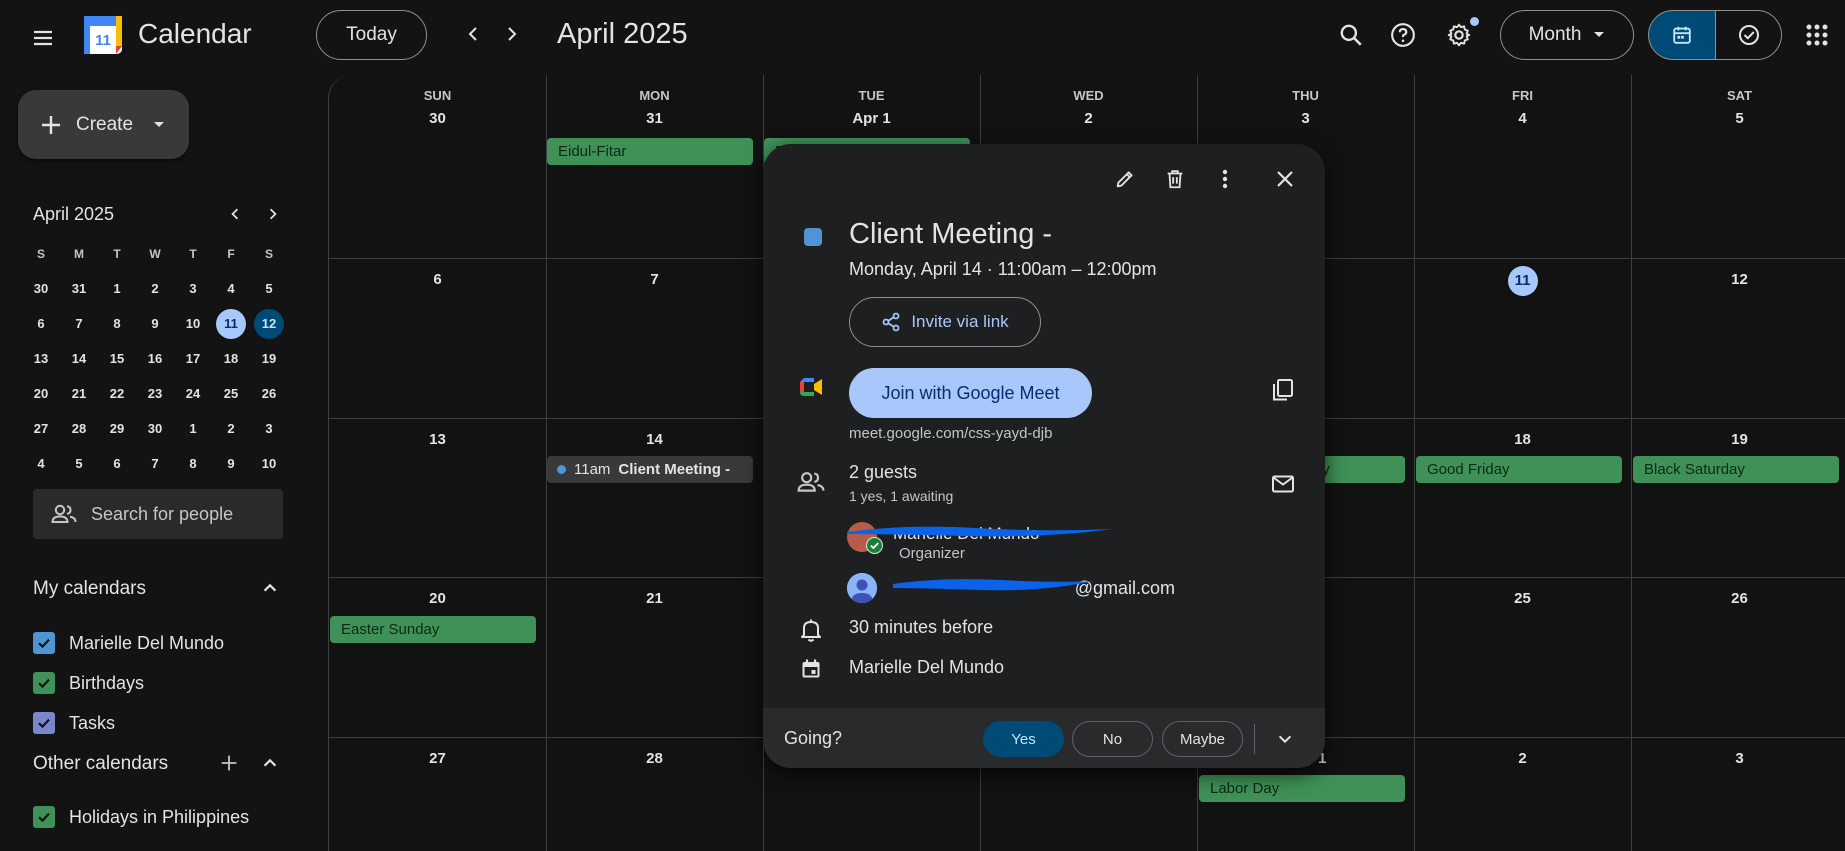  What do you see at coordinates (269, 394) in the screenshot?
I see `mini-calendar-day: 26` at bounding box center [269, 394].